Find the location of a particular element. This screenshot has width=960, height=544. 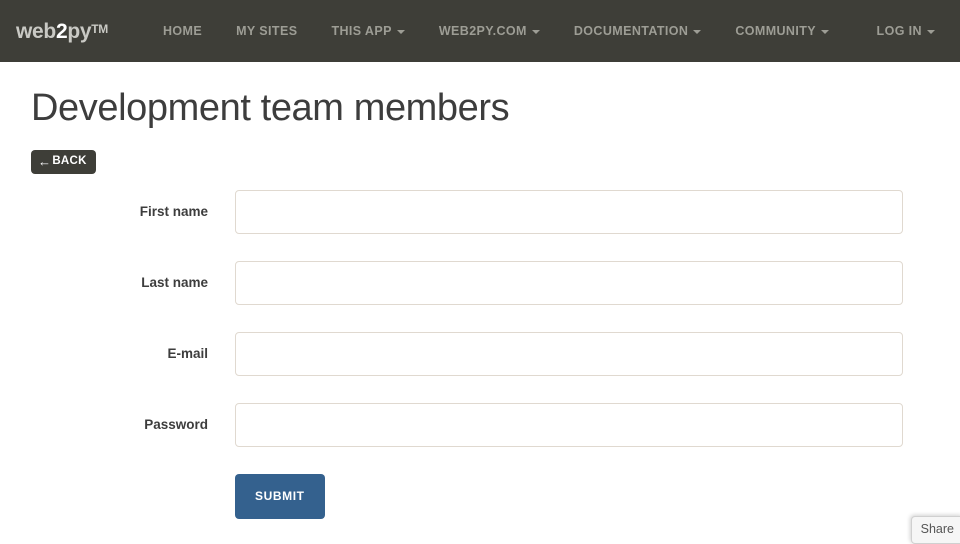

brand-logo: web 2 py TM is located at coordinates (62, 31).